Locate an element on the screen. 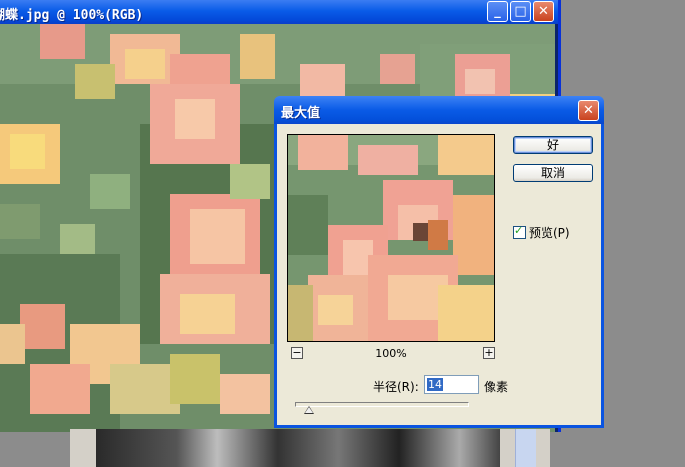  radius-value: 14 is located at coordinates (435, 384).